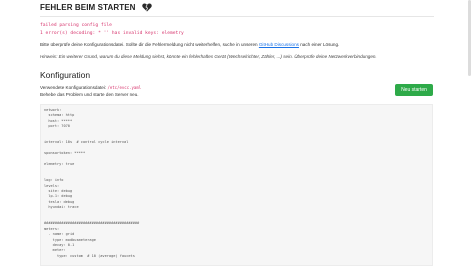 Image resolution: width=474 pixels, height=266 pixels. What do you see at coordinates (59, 115) in the screenshot?
I see `code-line: schema: http` at bounding box center [59, 115].